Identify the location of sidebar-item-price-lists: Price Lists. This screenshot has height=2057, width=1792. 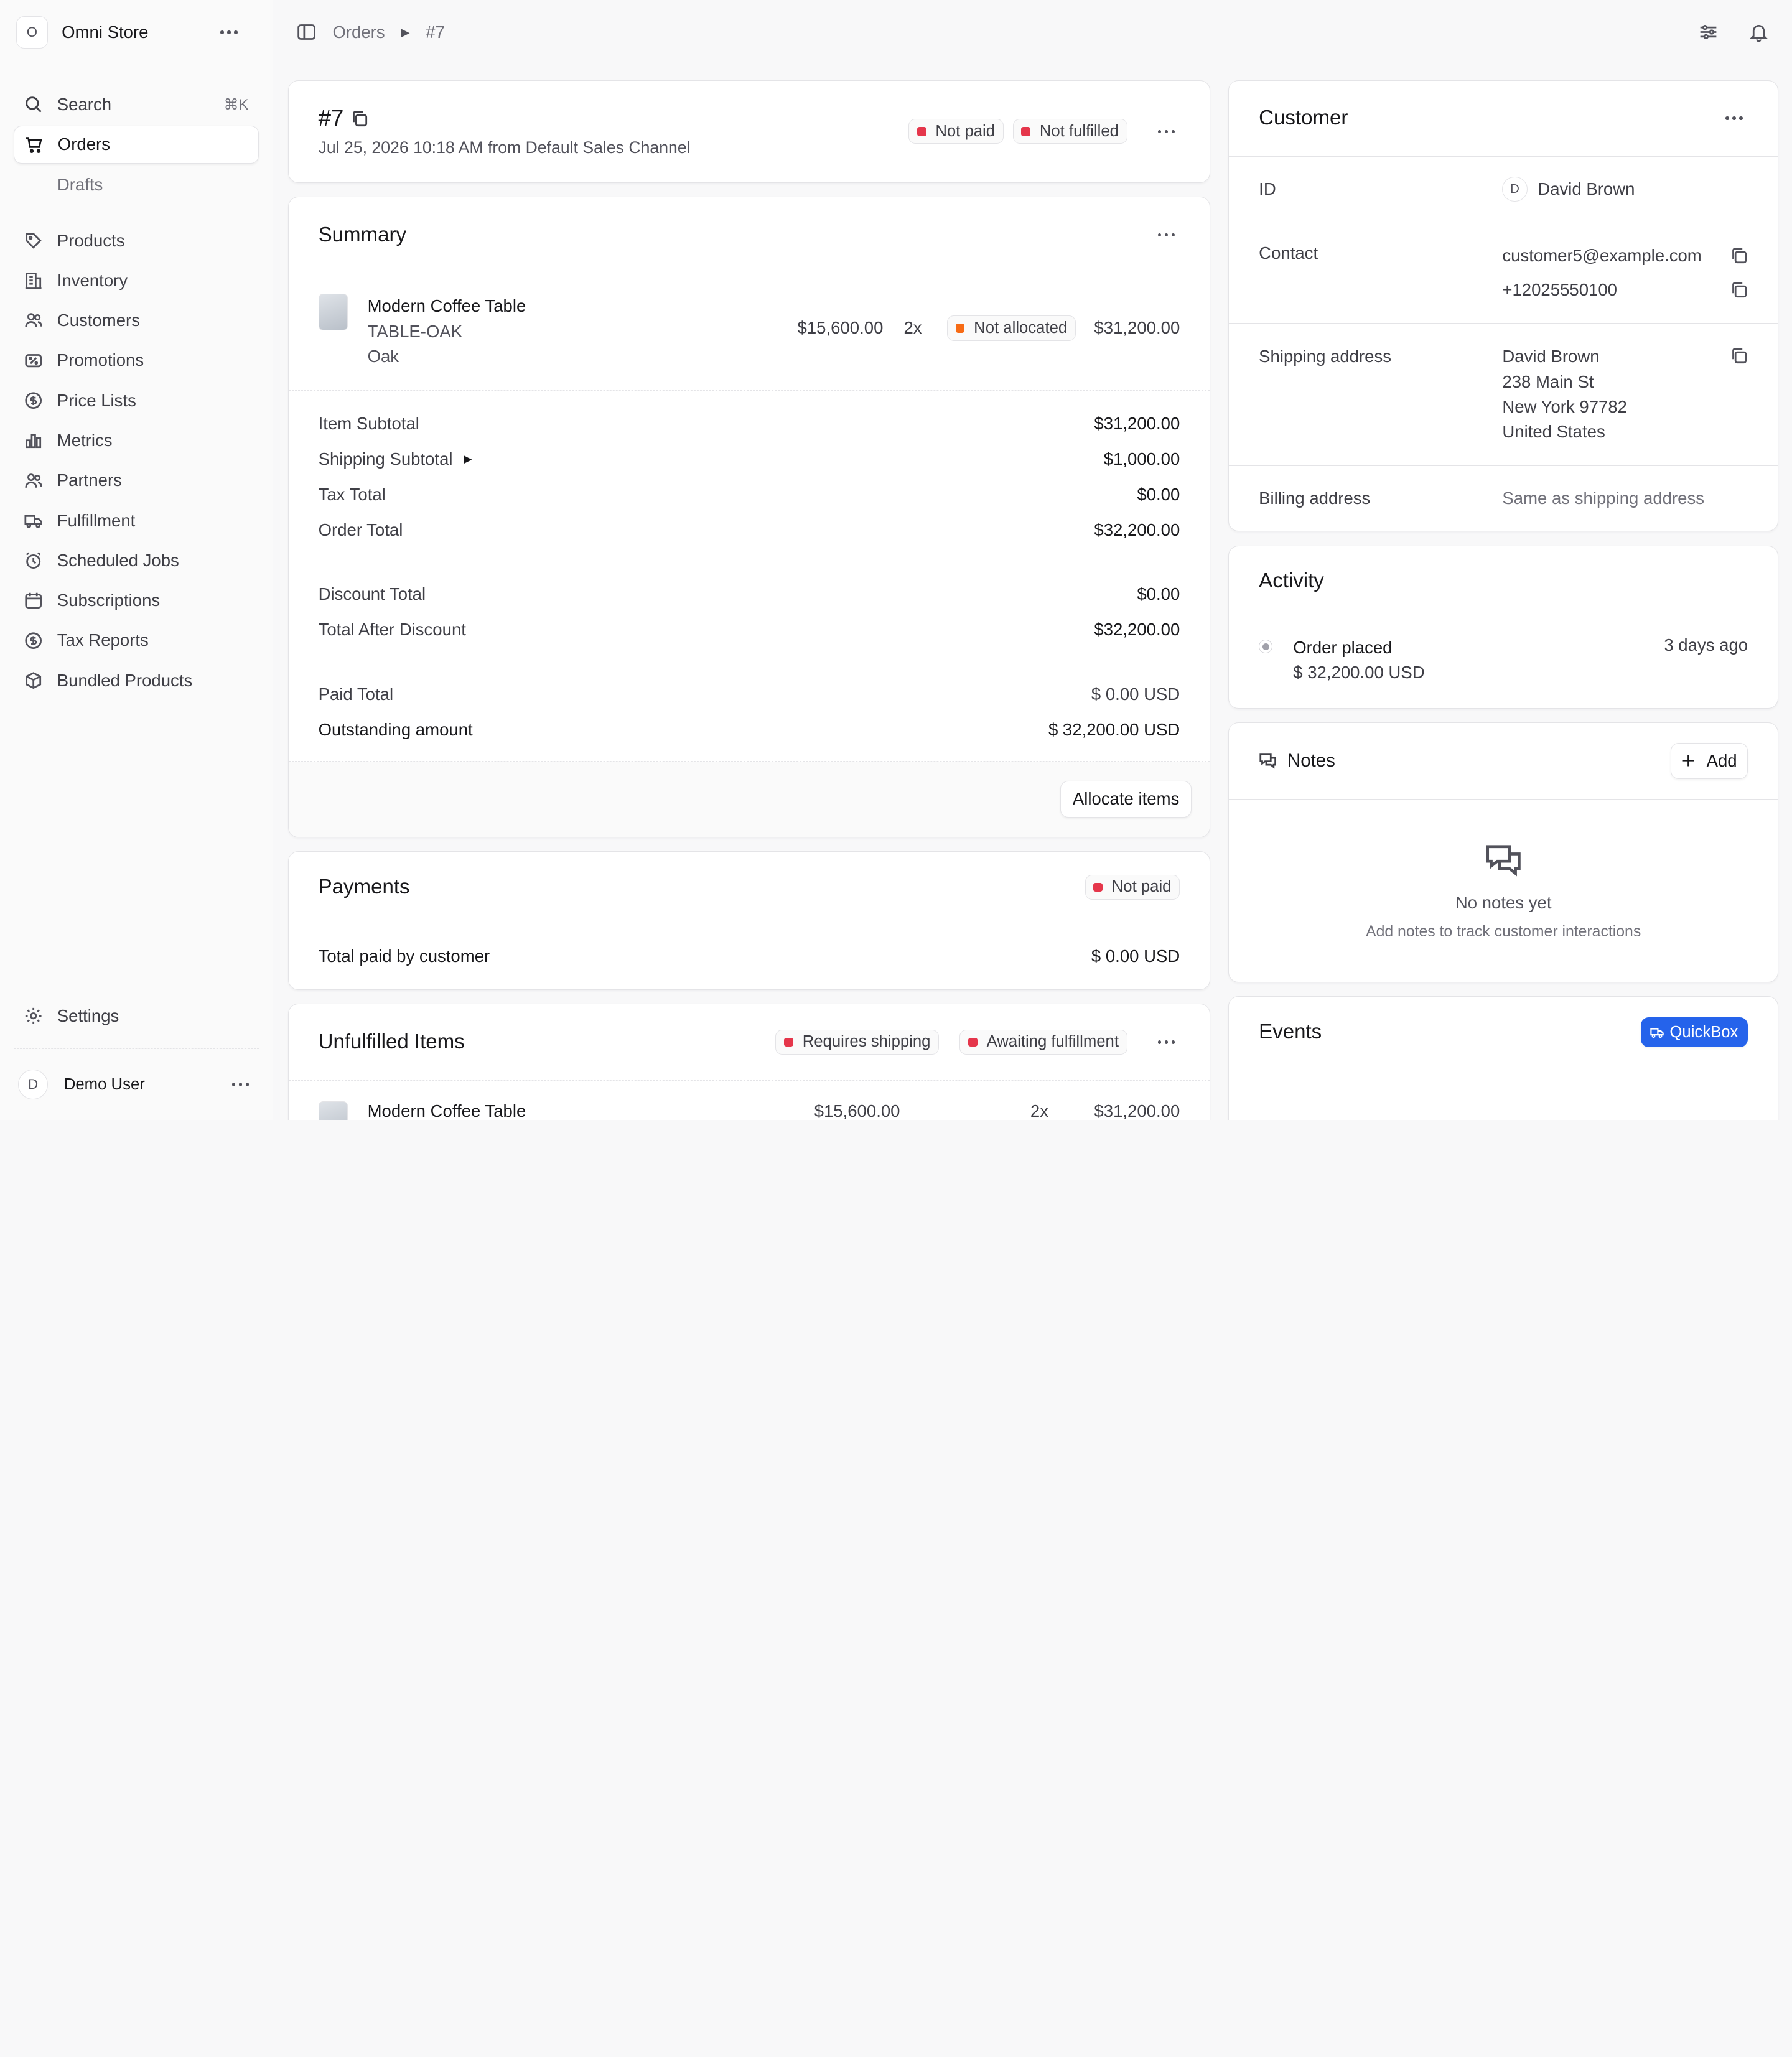
(136, 400).